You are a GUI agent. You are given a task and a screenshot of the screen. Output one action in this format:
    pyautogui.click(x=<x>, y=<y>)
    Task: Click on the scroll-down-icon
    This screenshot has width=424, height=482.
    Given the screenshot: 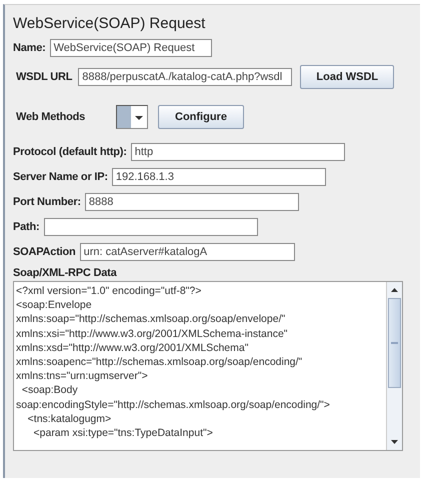 What is the action you would take?
    pyautogui.click(x=394, y=442)
    